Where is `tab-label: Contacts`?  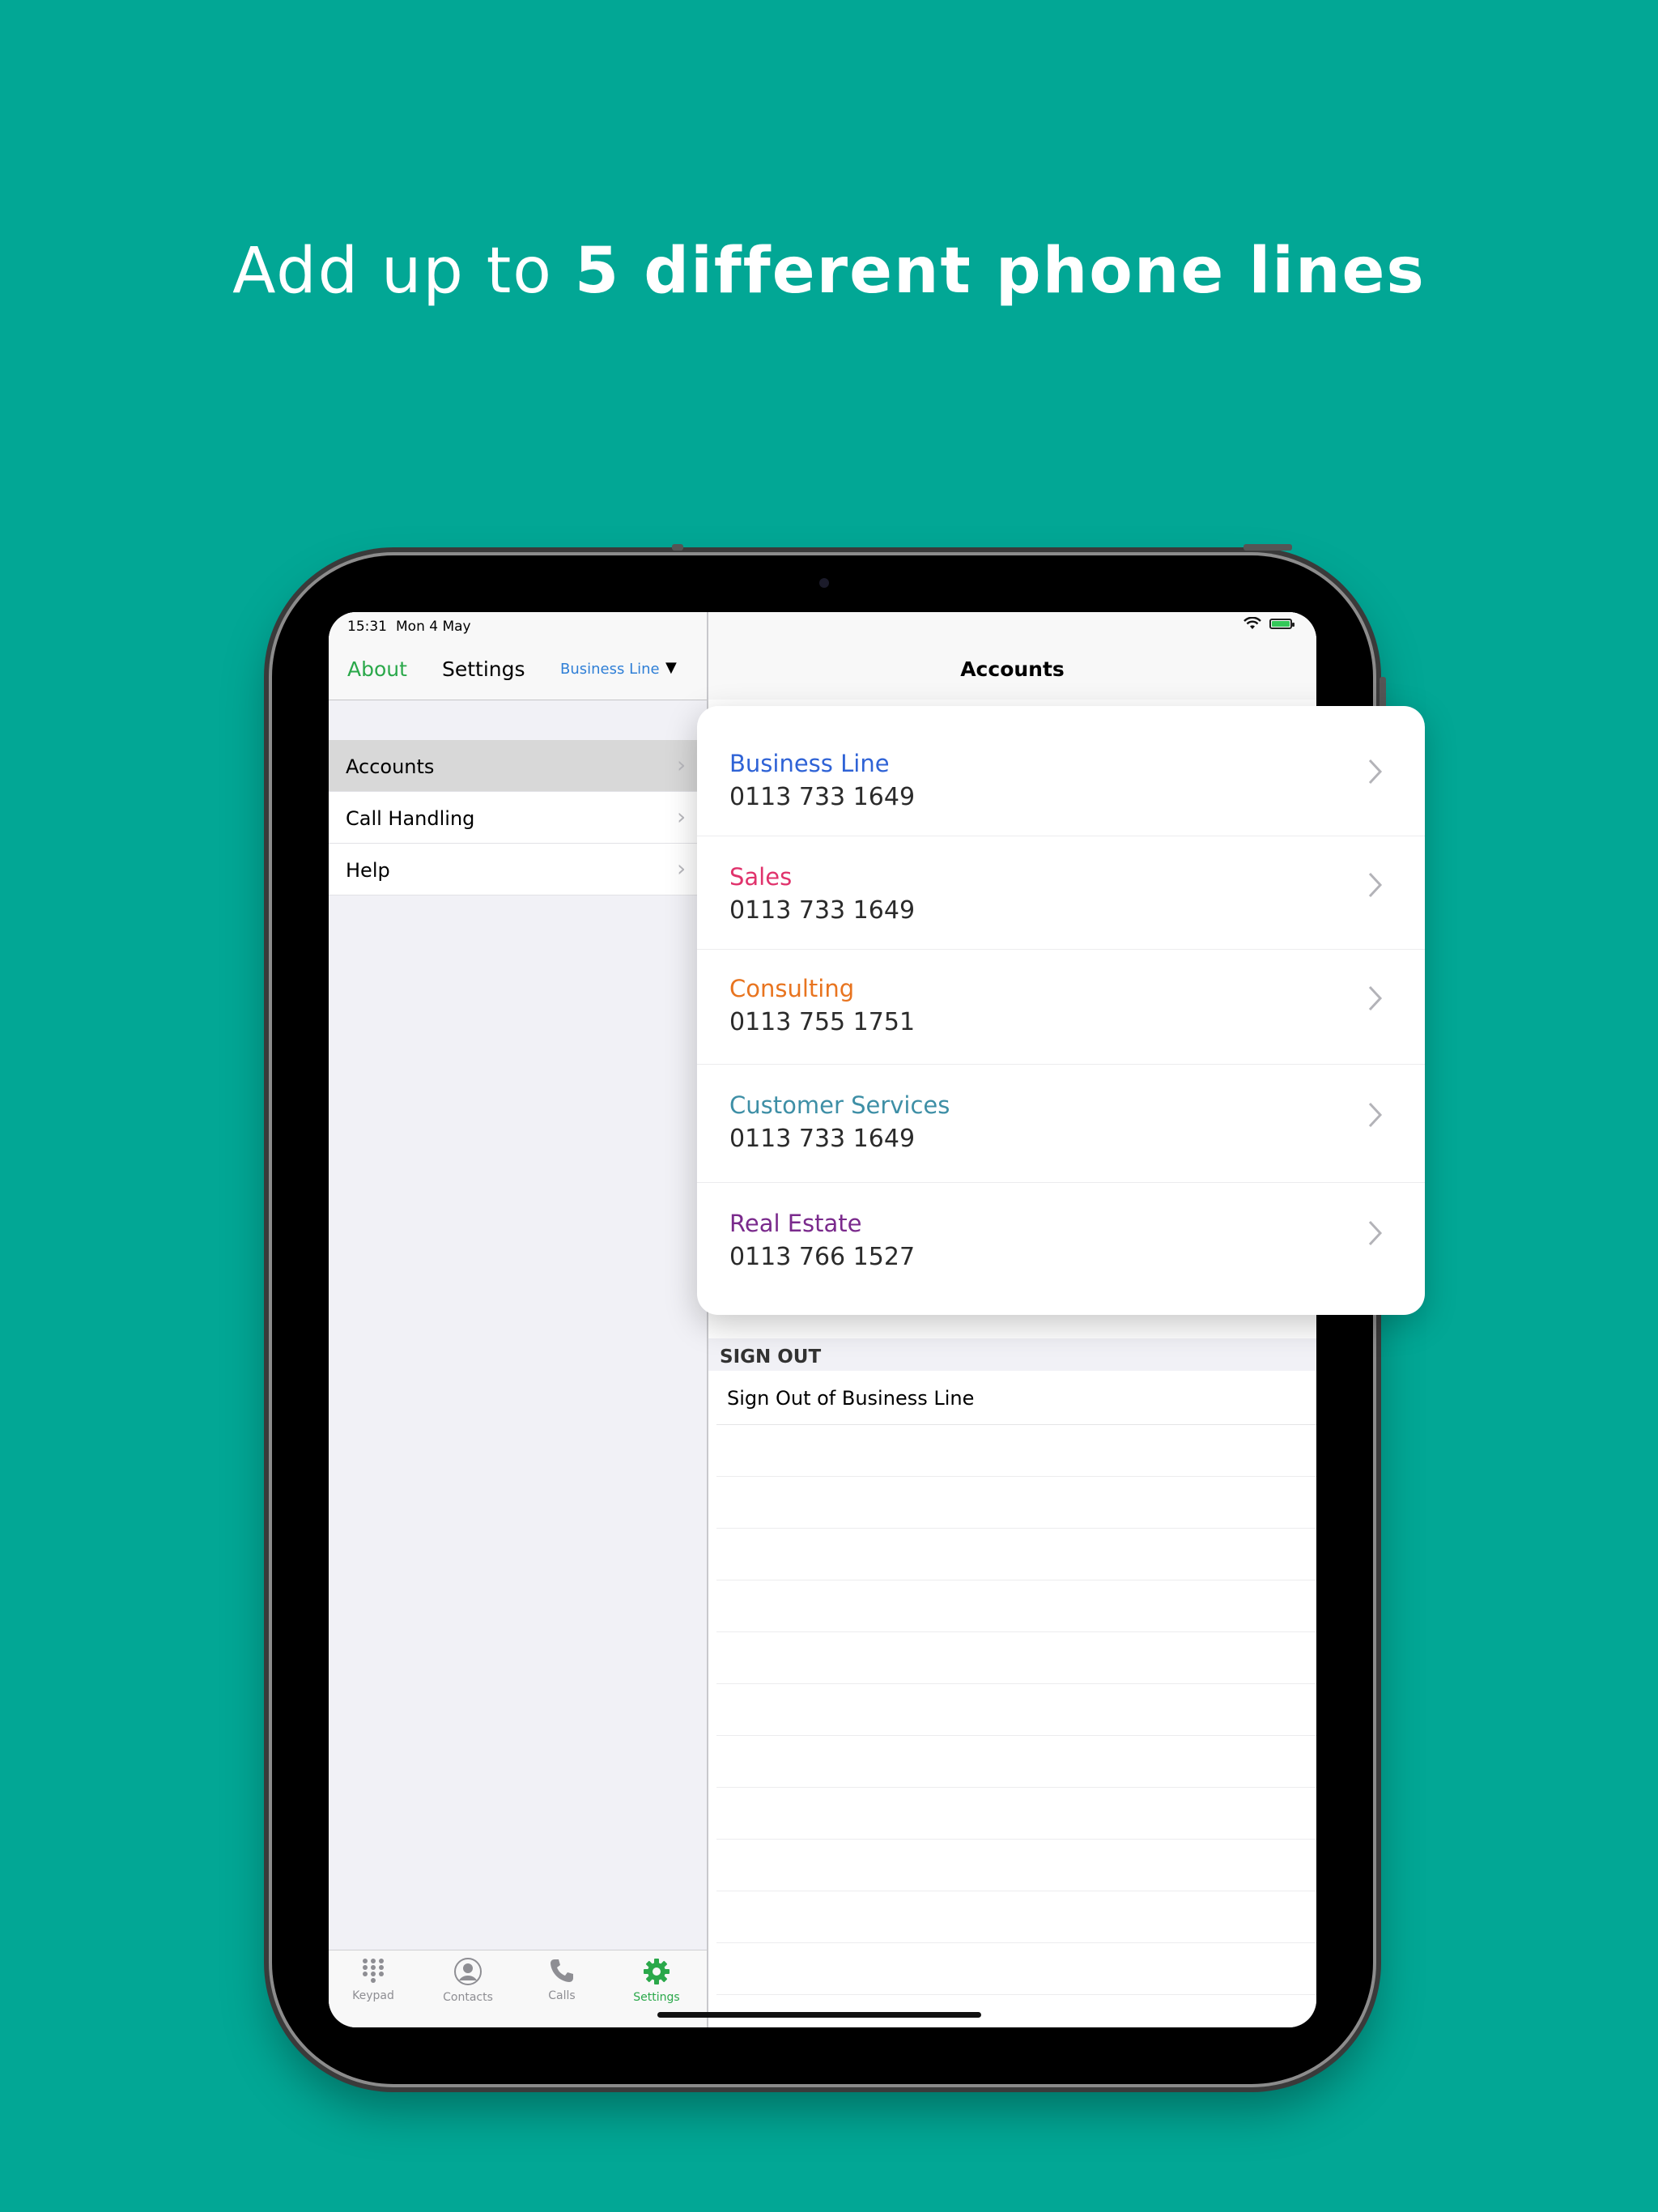
tab-label: Contacts is located at coordinates (468, 1998).